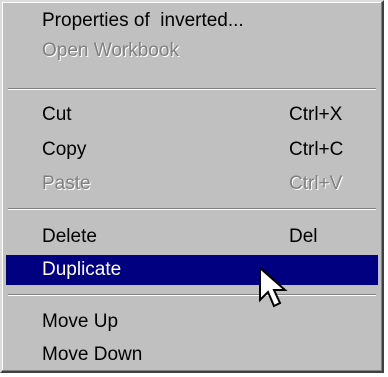 Image resolution: width=388 pixels, height=377 pixels. What do you see at coordinates (192, 115) in the screenshot?
I see `menu-item-cut: Cut Ctrl+X` at bounding box center [192, 115].